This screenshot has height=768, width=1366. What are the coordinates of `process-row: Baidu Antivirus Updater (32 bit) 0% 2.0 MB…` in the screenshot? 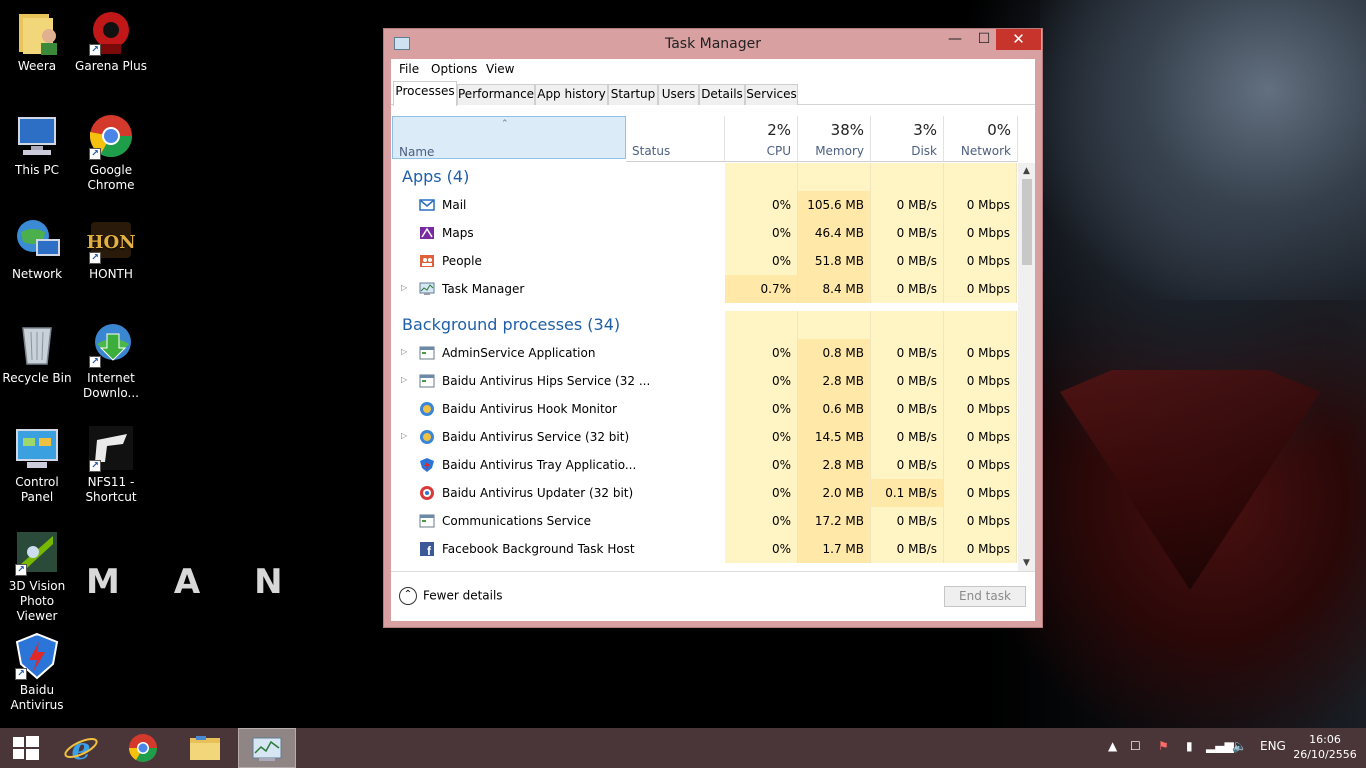 It's located at (704, 493).